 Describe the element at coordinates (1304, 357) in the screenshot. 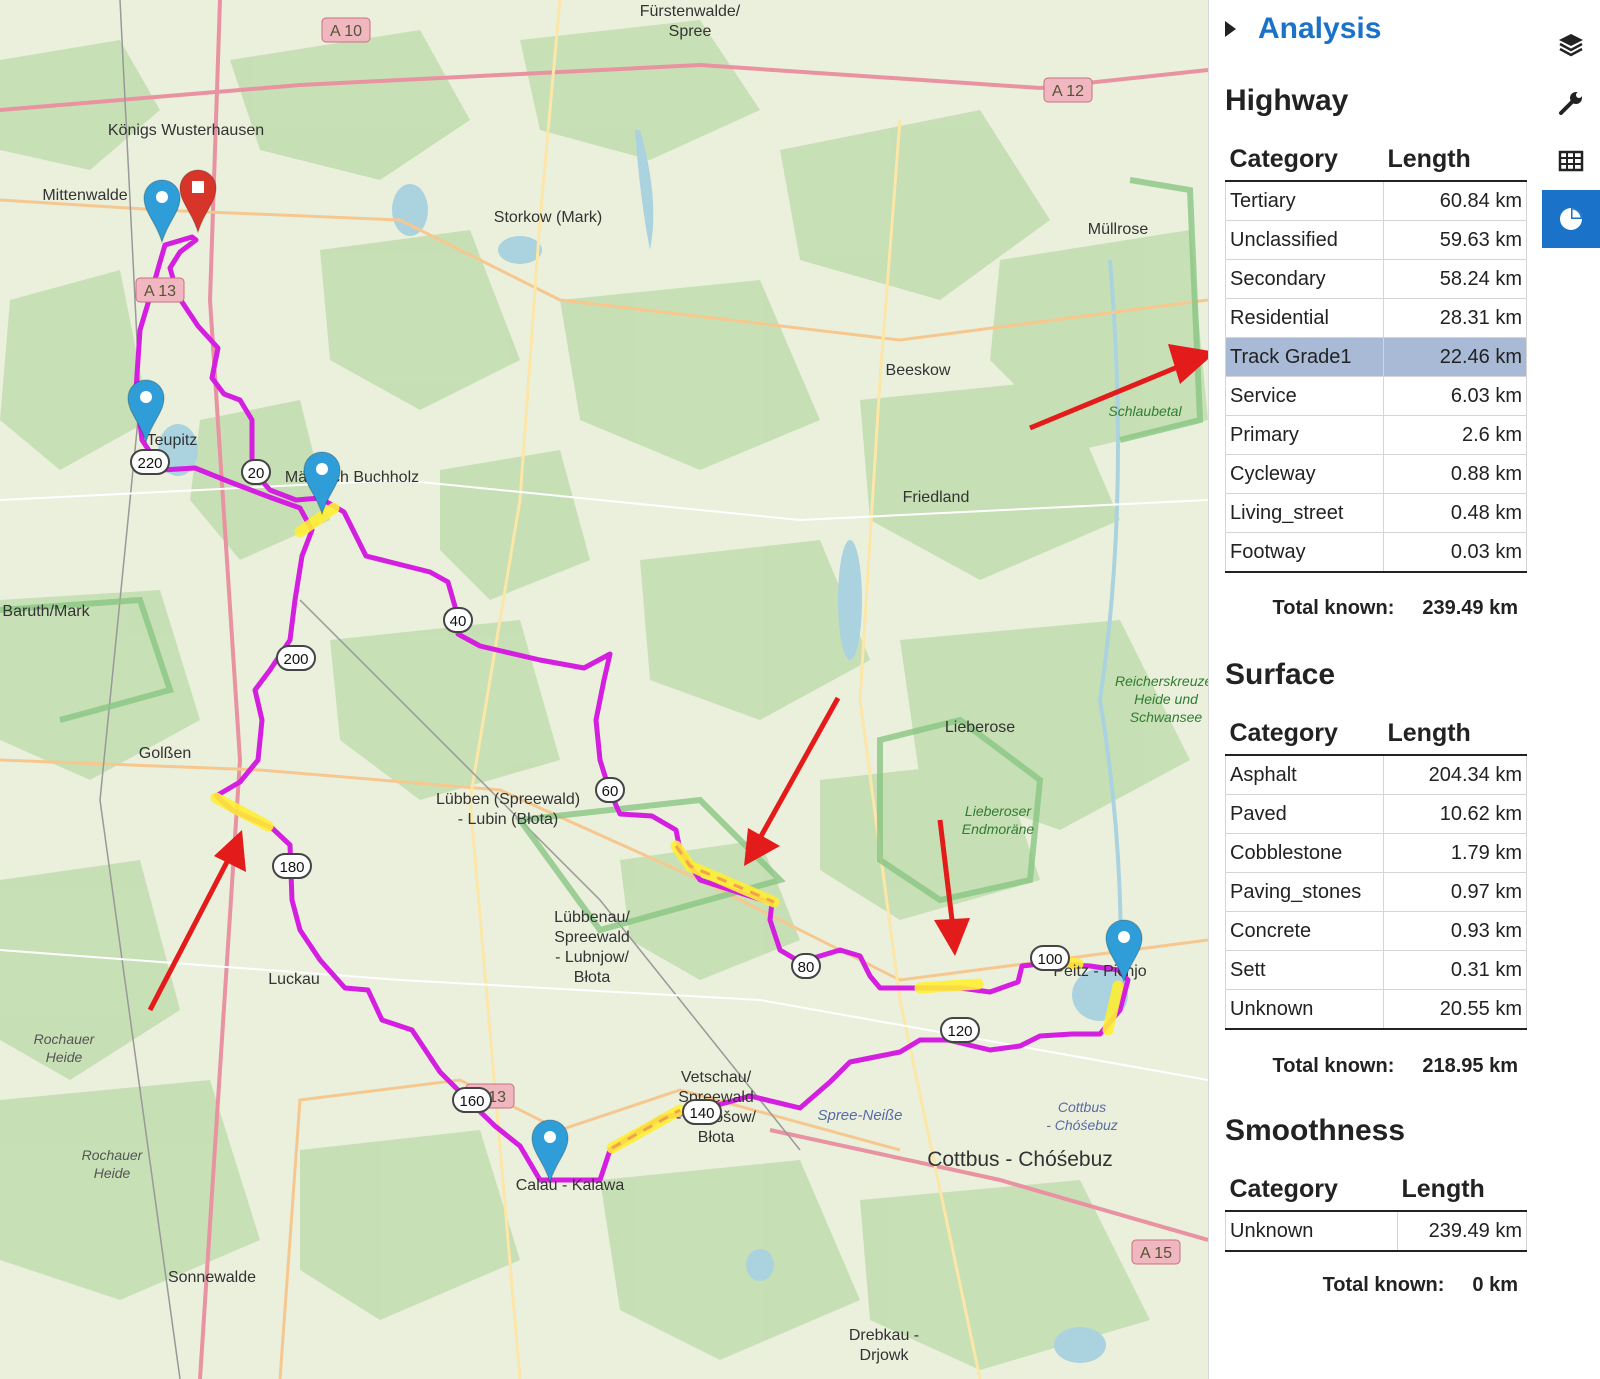

I see `category-cell: Track Grade1` at that location.